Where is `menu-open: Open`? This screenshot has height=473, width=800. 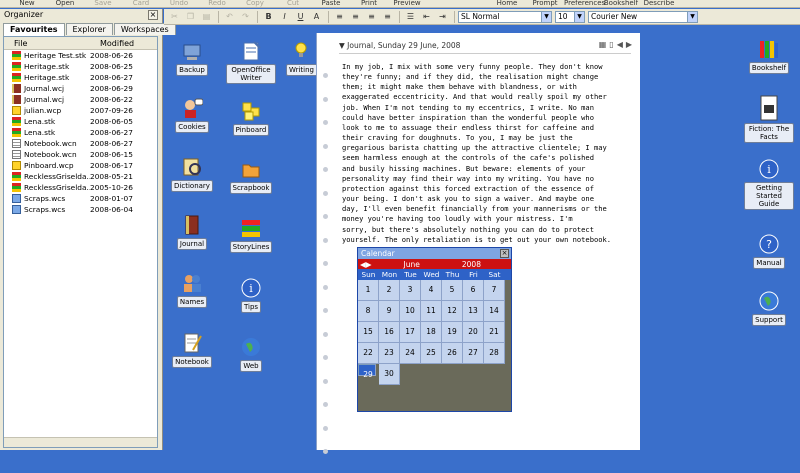 menu-open: Open is located at coordinates (65, 3).